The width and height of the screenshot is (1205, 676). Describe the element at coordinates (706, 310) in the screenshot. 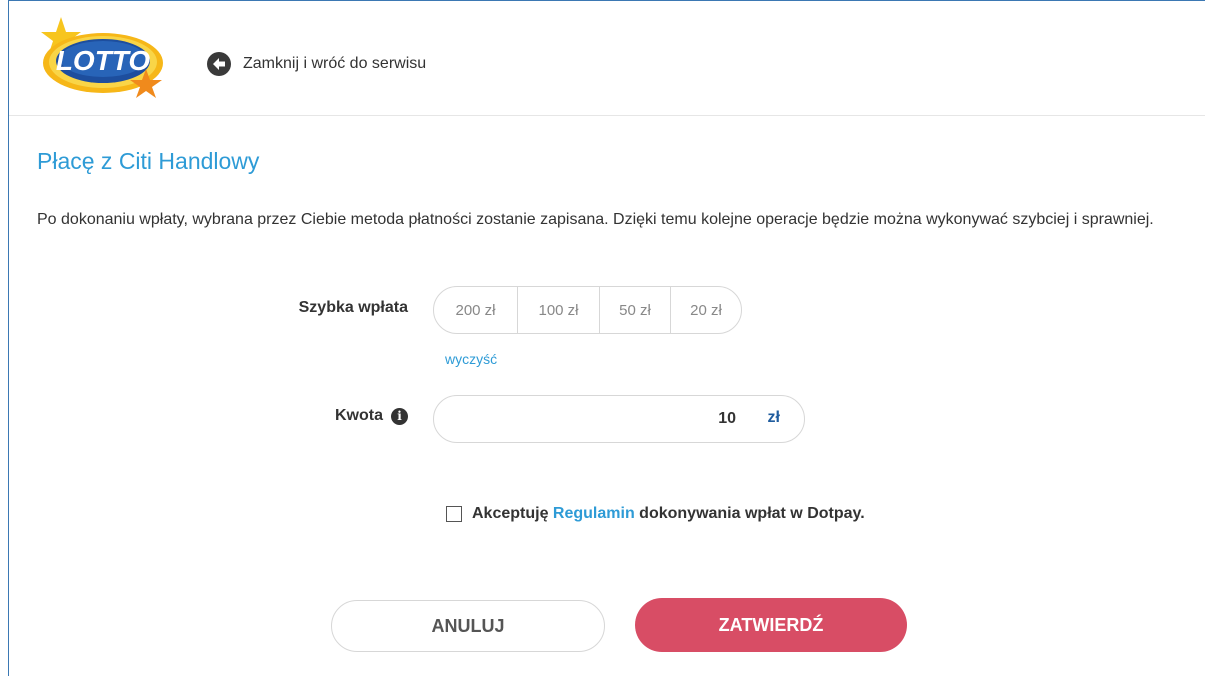

I see `quick-amount-20-button: 20 zł` at that location.